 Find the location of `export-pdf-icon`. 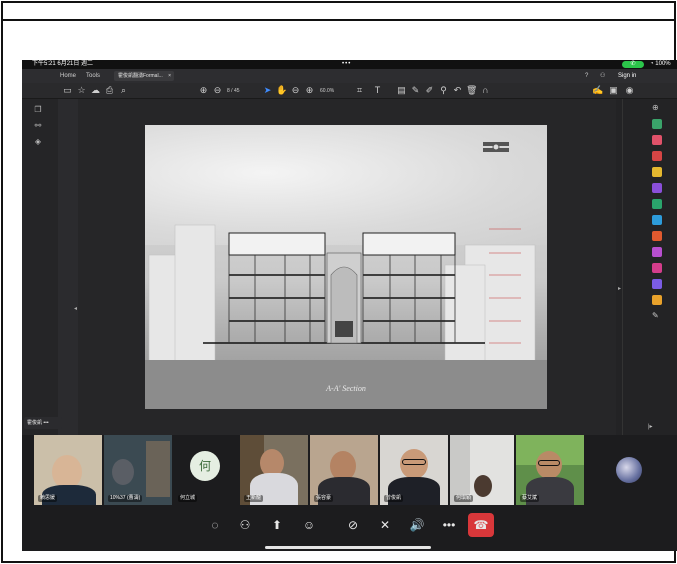

export-pdf-icon is located at coordinates (657, 124).